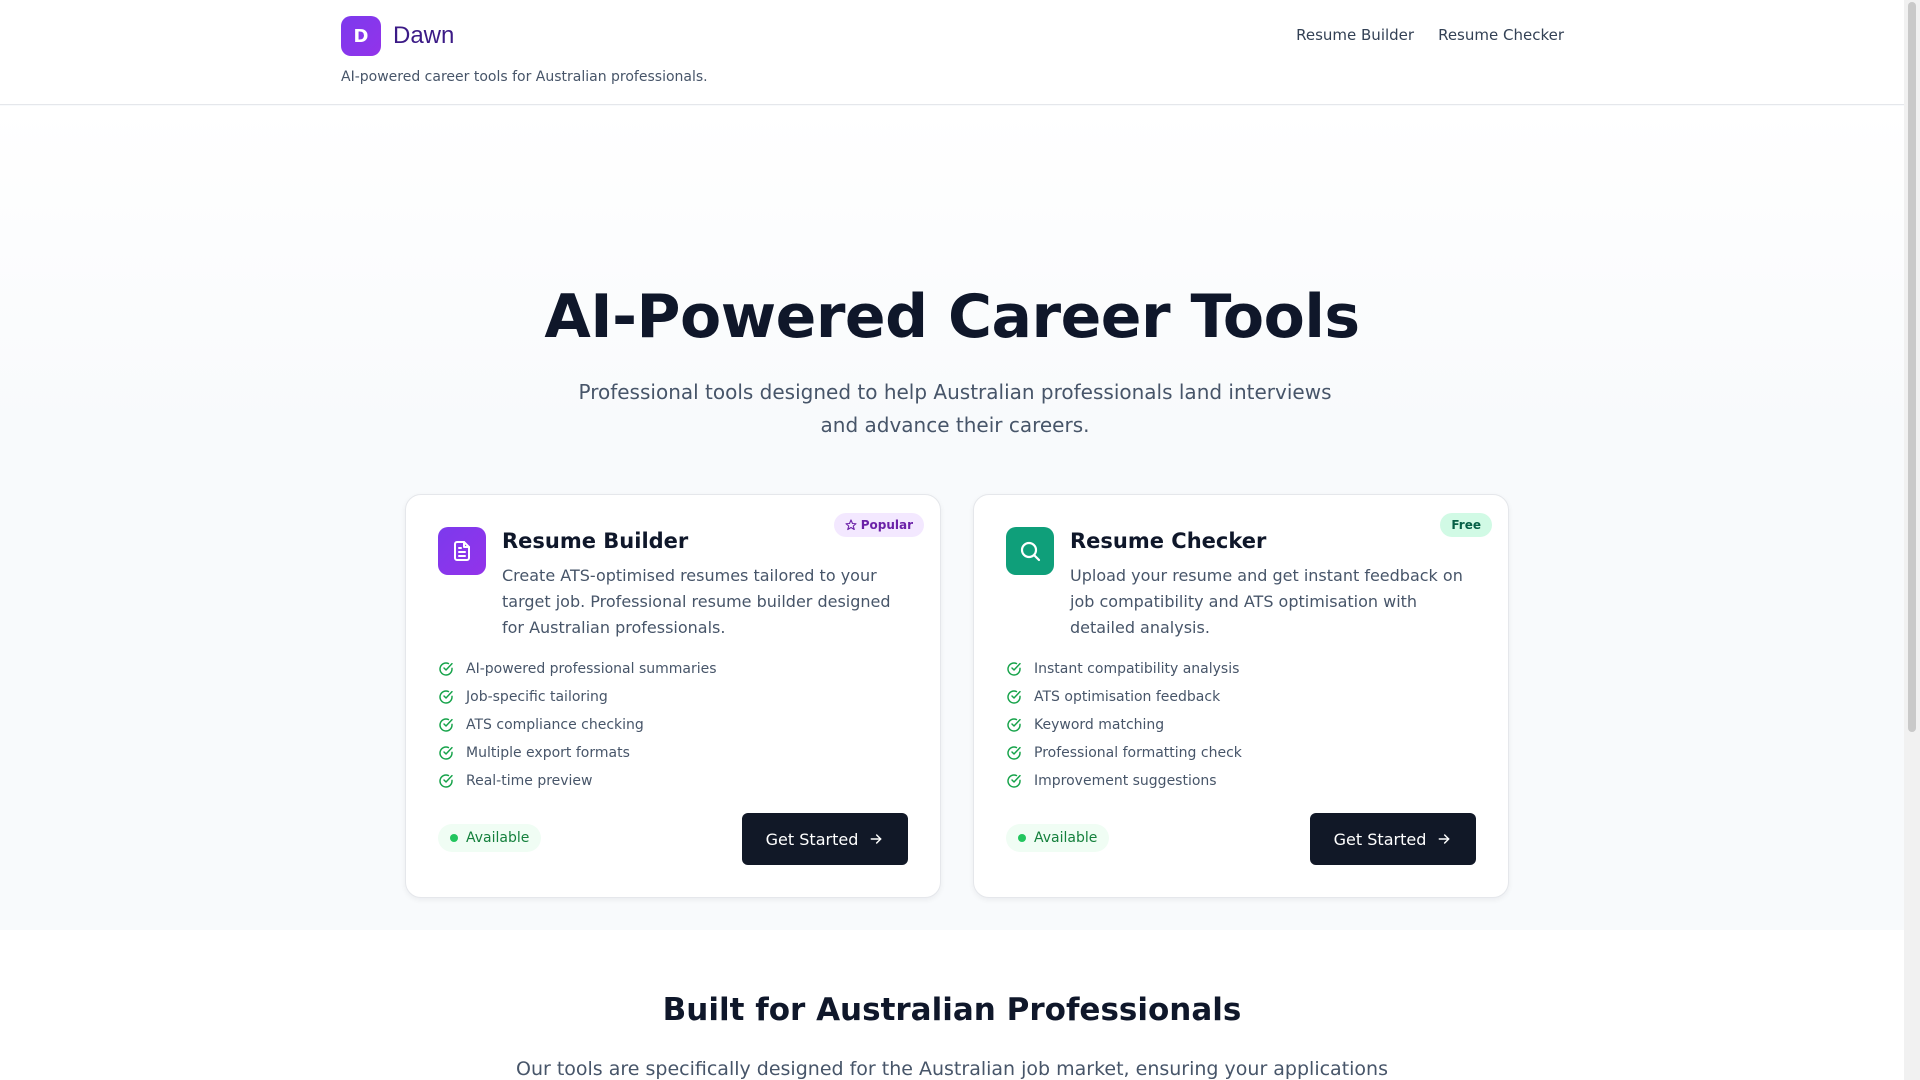 Image resolution: width=1920 pixels, height=1080 pixels. What do you see at coordinates (1138, 753) in the screenshot?
I see `feature-label: Professional formatting check` at bounding box center [1138, 753].